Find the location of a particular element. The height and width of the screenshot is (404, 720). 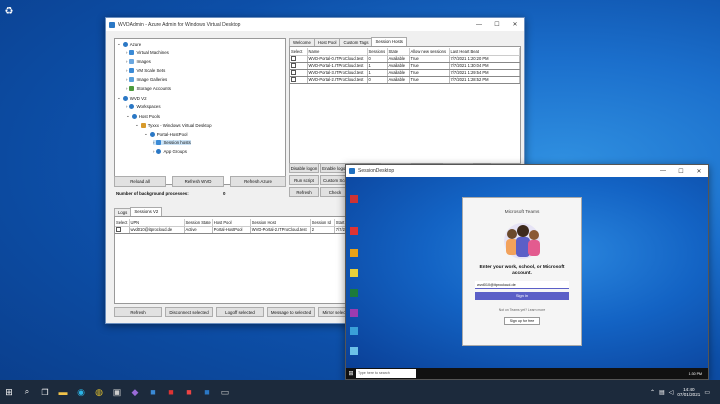

tree-item-tenant: ⌄ Tyxxx - Windows Virtual Desktop is located at coordinates (173, 125).